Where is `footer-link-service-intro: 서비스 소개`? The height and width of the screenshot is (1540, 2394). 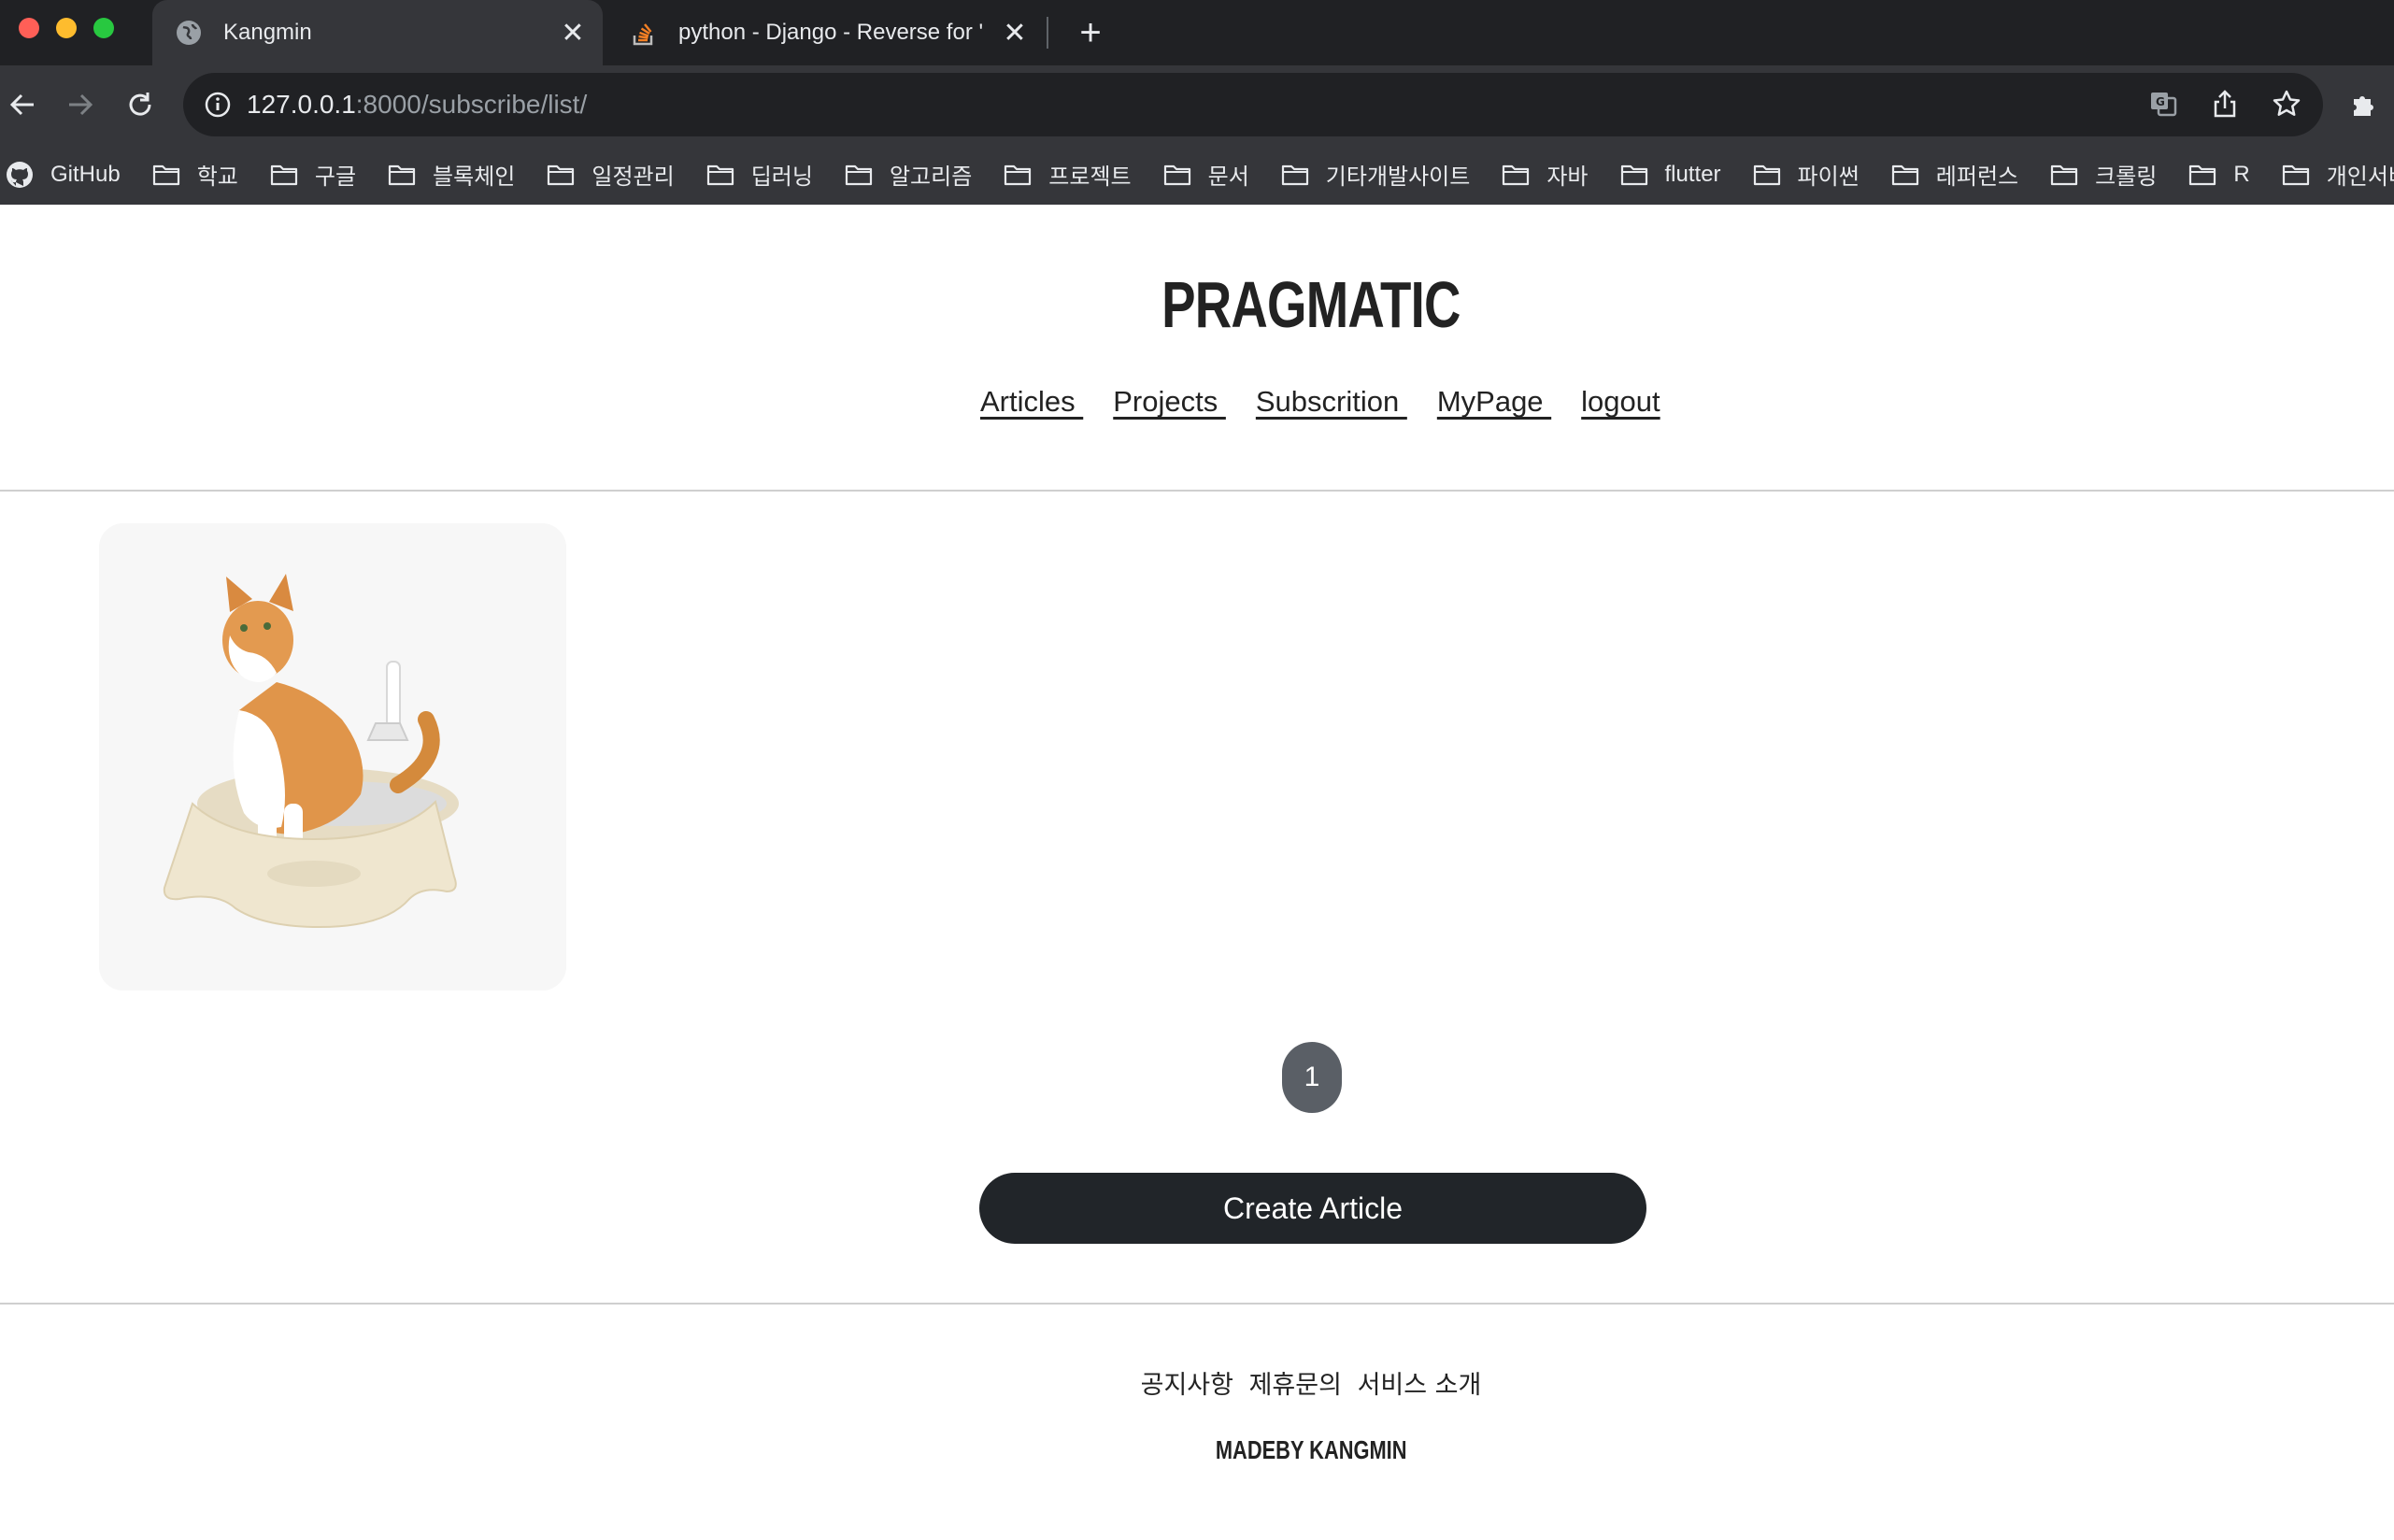 footer-link-service-intro: 서비스 소개 is located at coordinates (1420, 1385).